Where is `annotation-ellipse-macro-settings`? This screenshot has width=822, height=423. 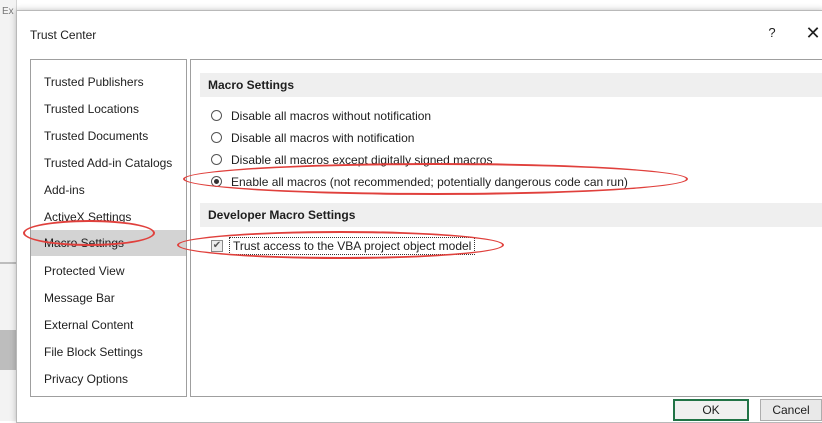
annotation-ellipse-macro-settings is located at coordinates (89, 233).